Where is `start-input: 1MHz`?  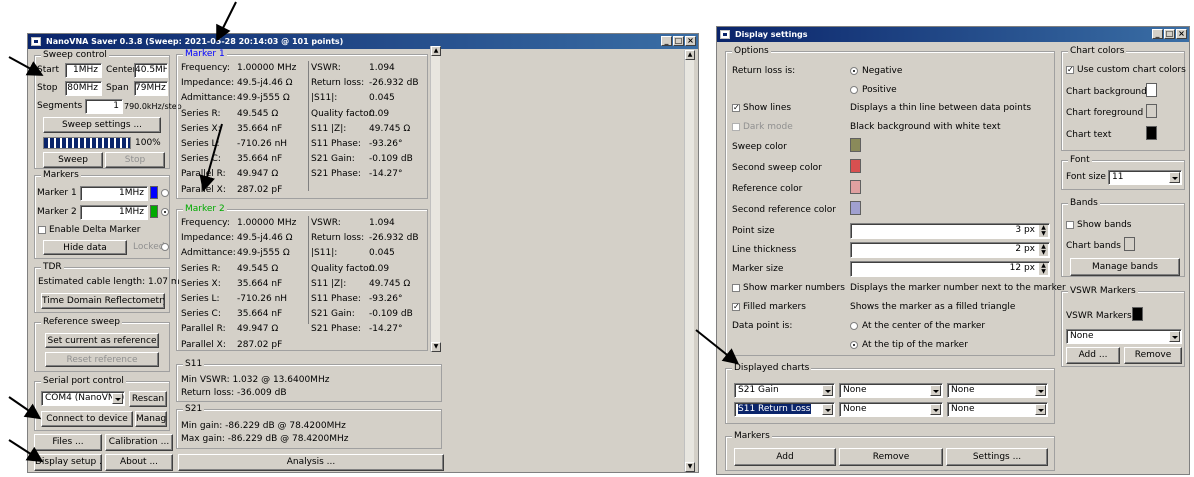 start-input: 1MHz is located at coordinates (83, 70).